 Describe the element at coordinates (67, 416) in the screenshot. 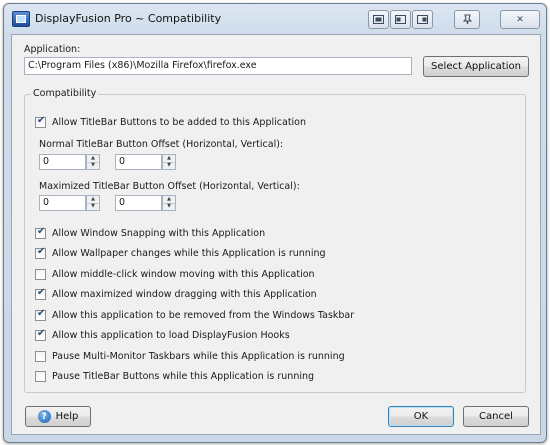

I see `help-button-label: Help` at that location.